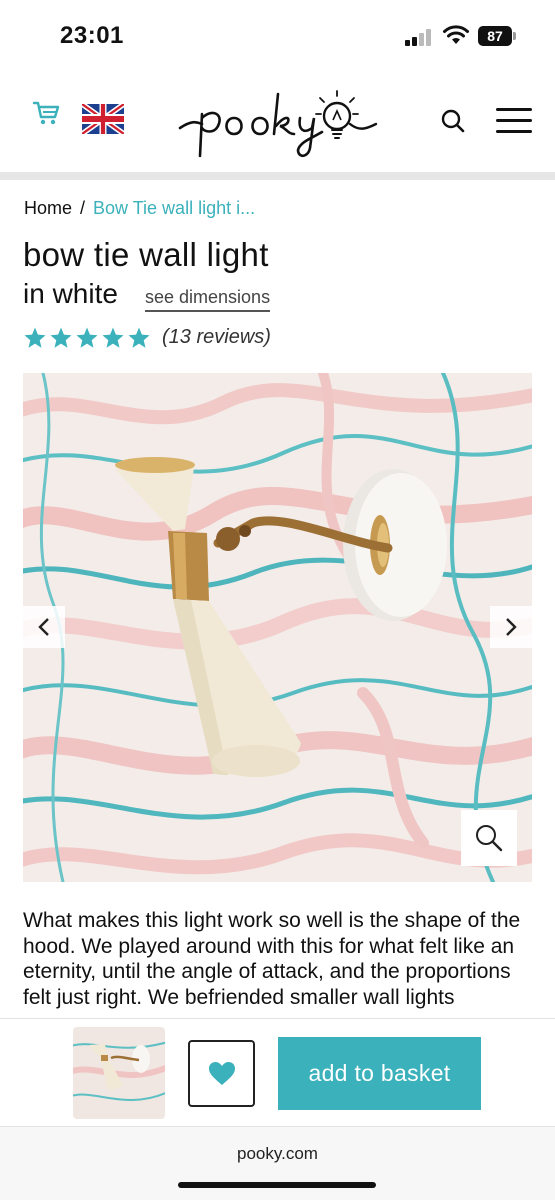 The width and height of the screenshot is (555, 1200). I want to click on previous-image-button, so click(44, 627).